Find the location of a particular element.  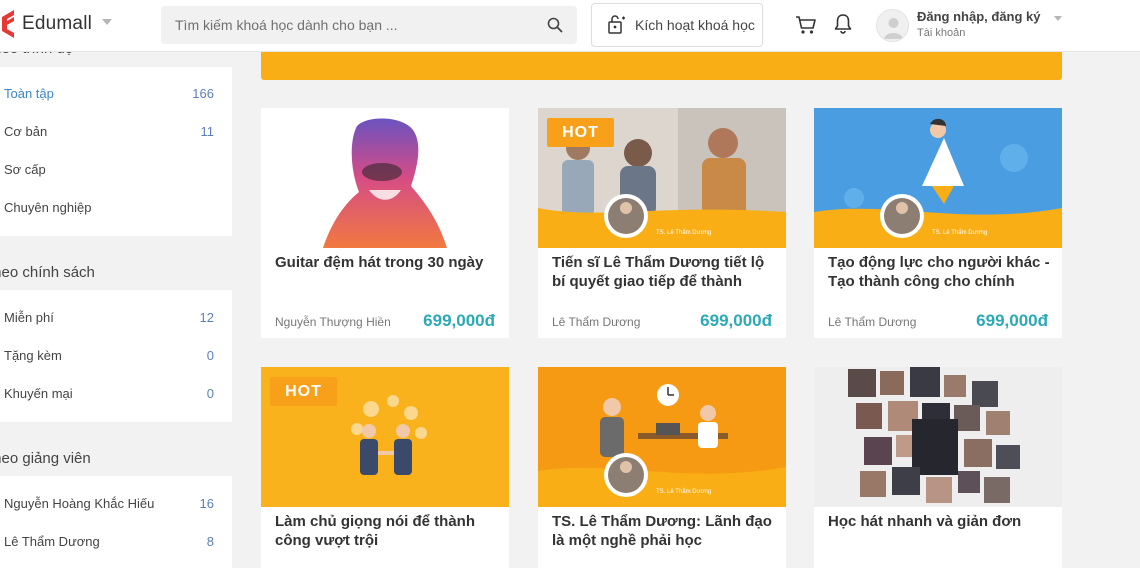

filter-heading-teacher: Theo giảng viên is located at coordinates (45, 458).